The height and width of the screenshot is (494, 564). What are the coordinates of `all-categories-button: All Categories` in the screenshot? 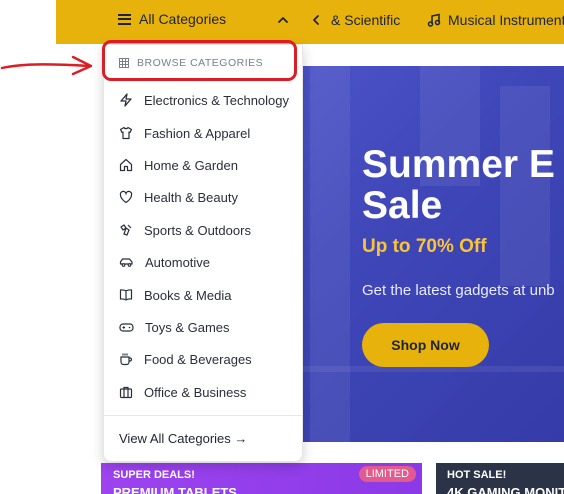 It's located at (172, 19).